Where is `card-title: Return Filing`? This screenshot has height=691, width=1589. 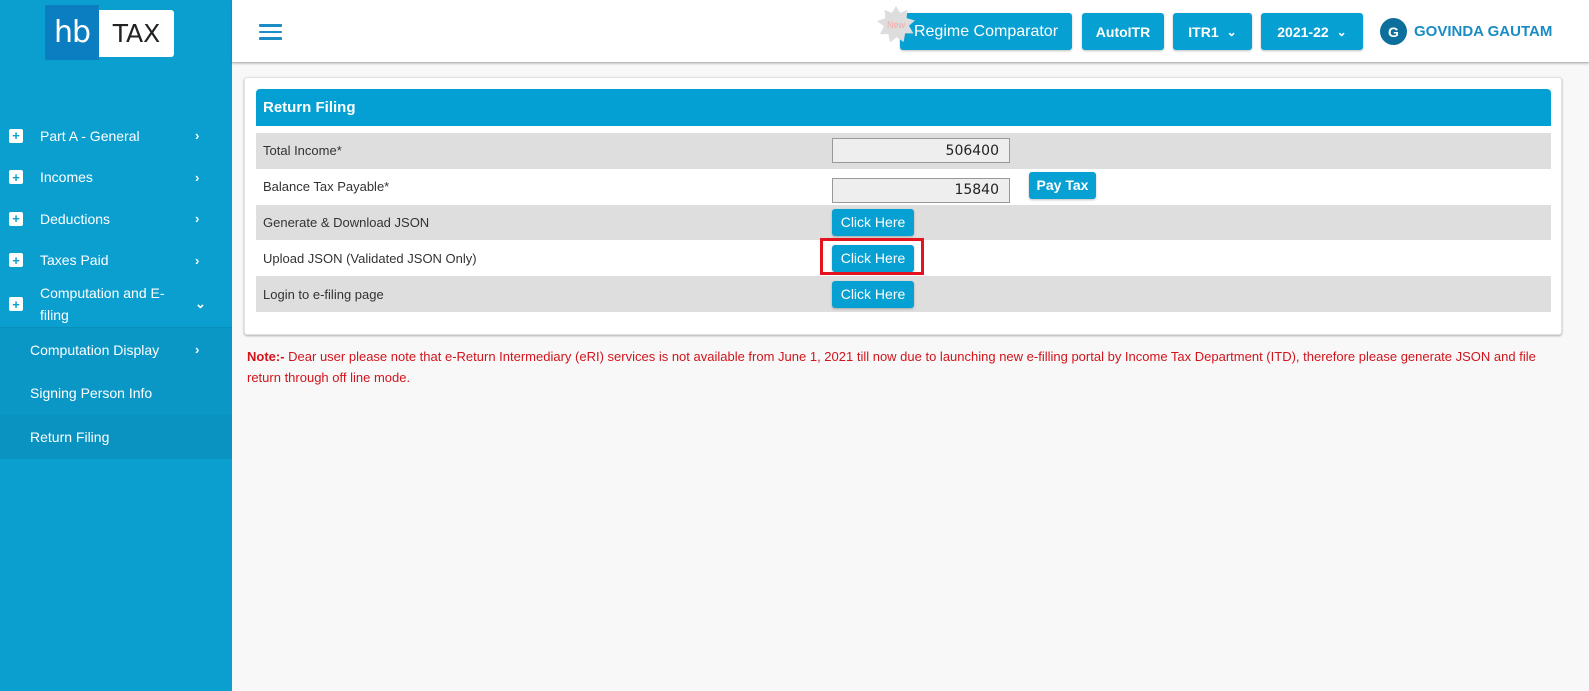 card-title: Return Filing is located at coordinates (903, 107).